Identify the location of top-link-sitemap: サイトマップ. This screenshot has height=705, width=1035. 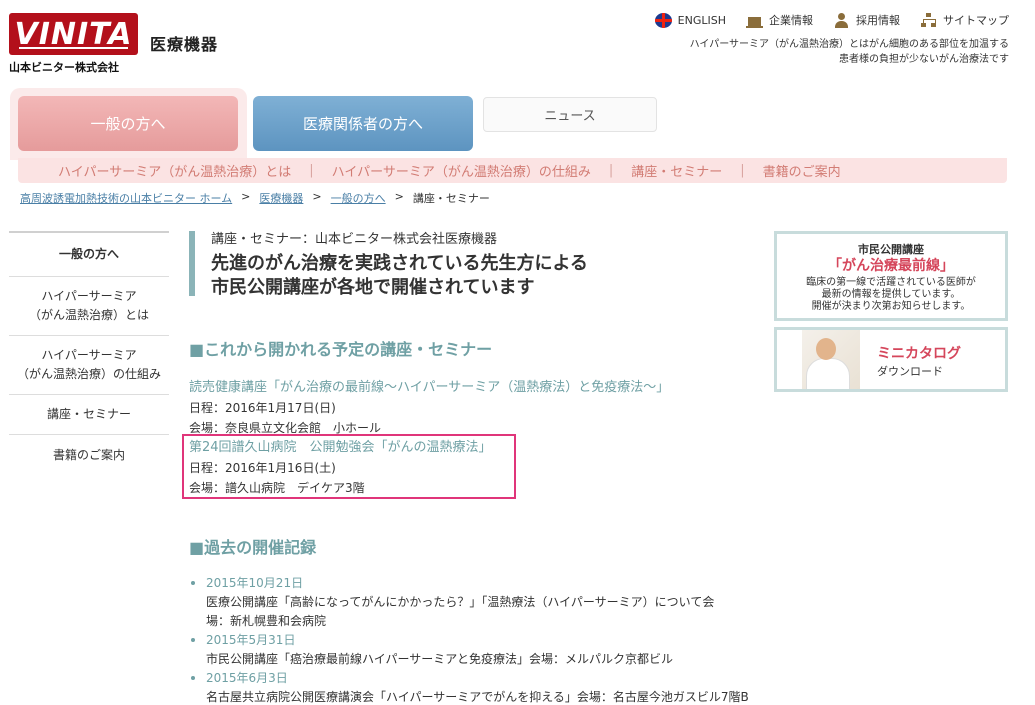
(964, 20).